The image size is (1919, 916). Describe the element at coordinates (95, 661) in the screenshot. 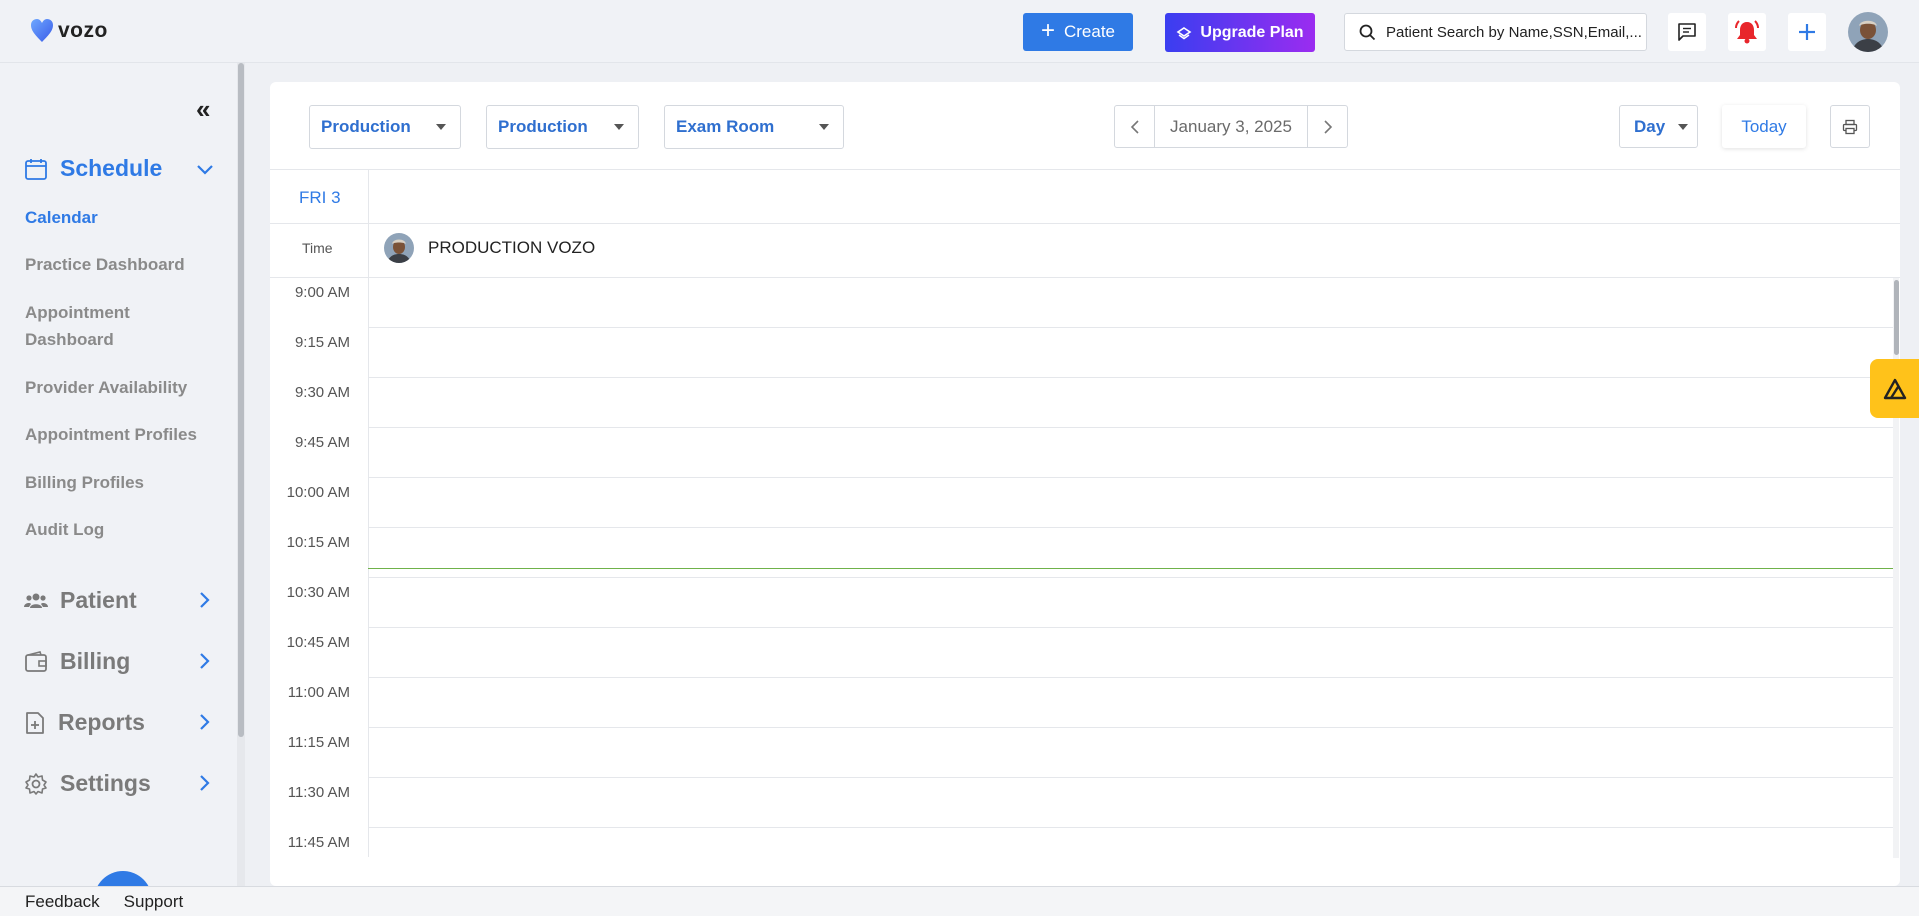

I see `nav-billing-label: Billing` at that location.